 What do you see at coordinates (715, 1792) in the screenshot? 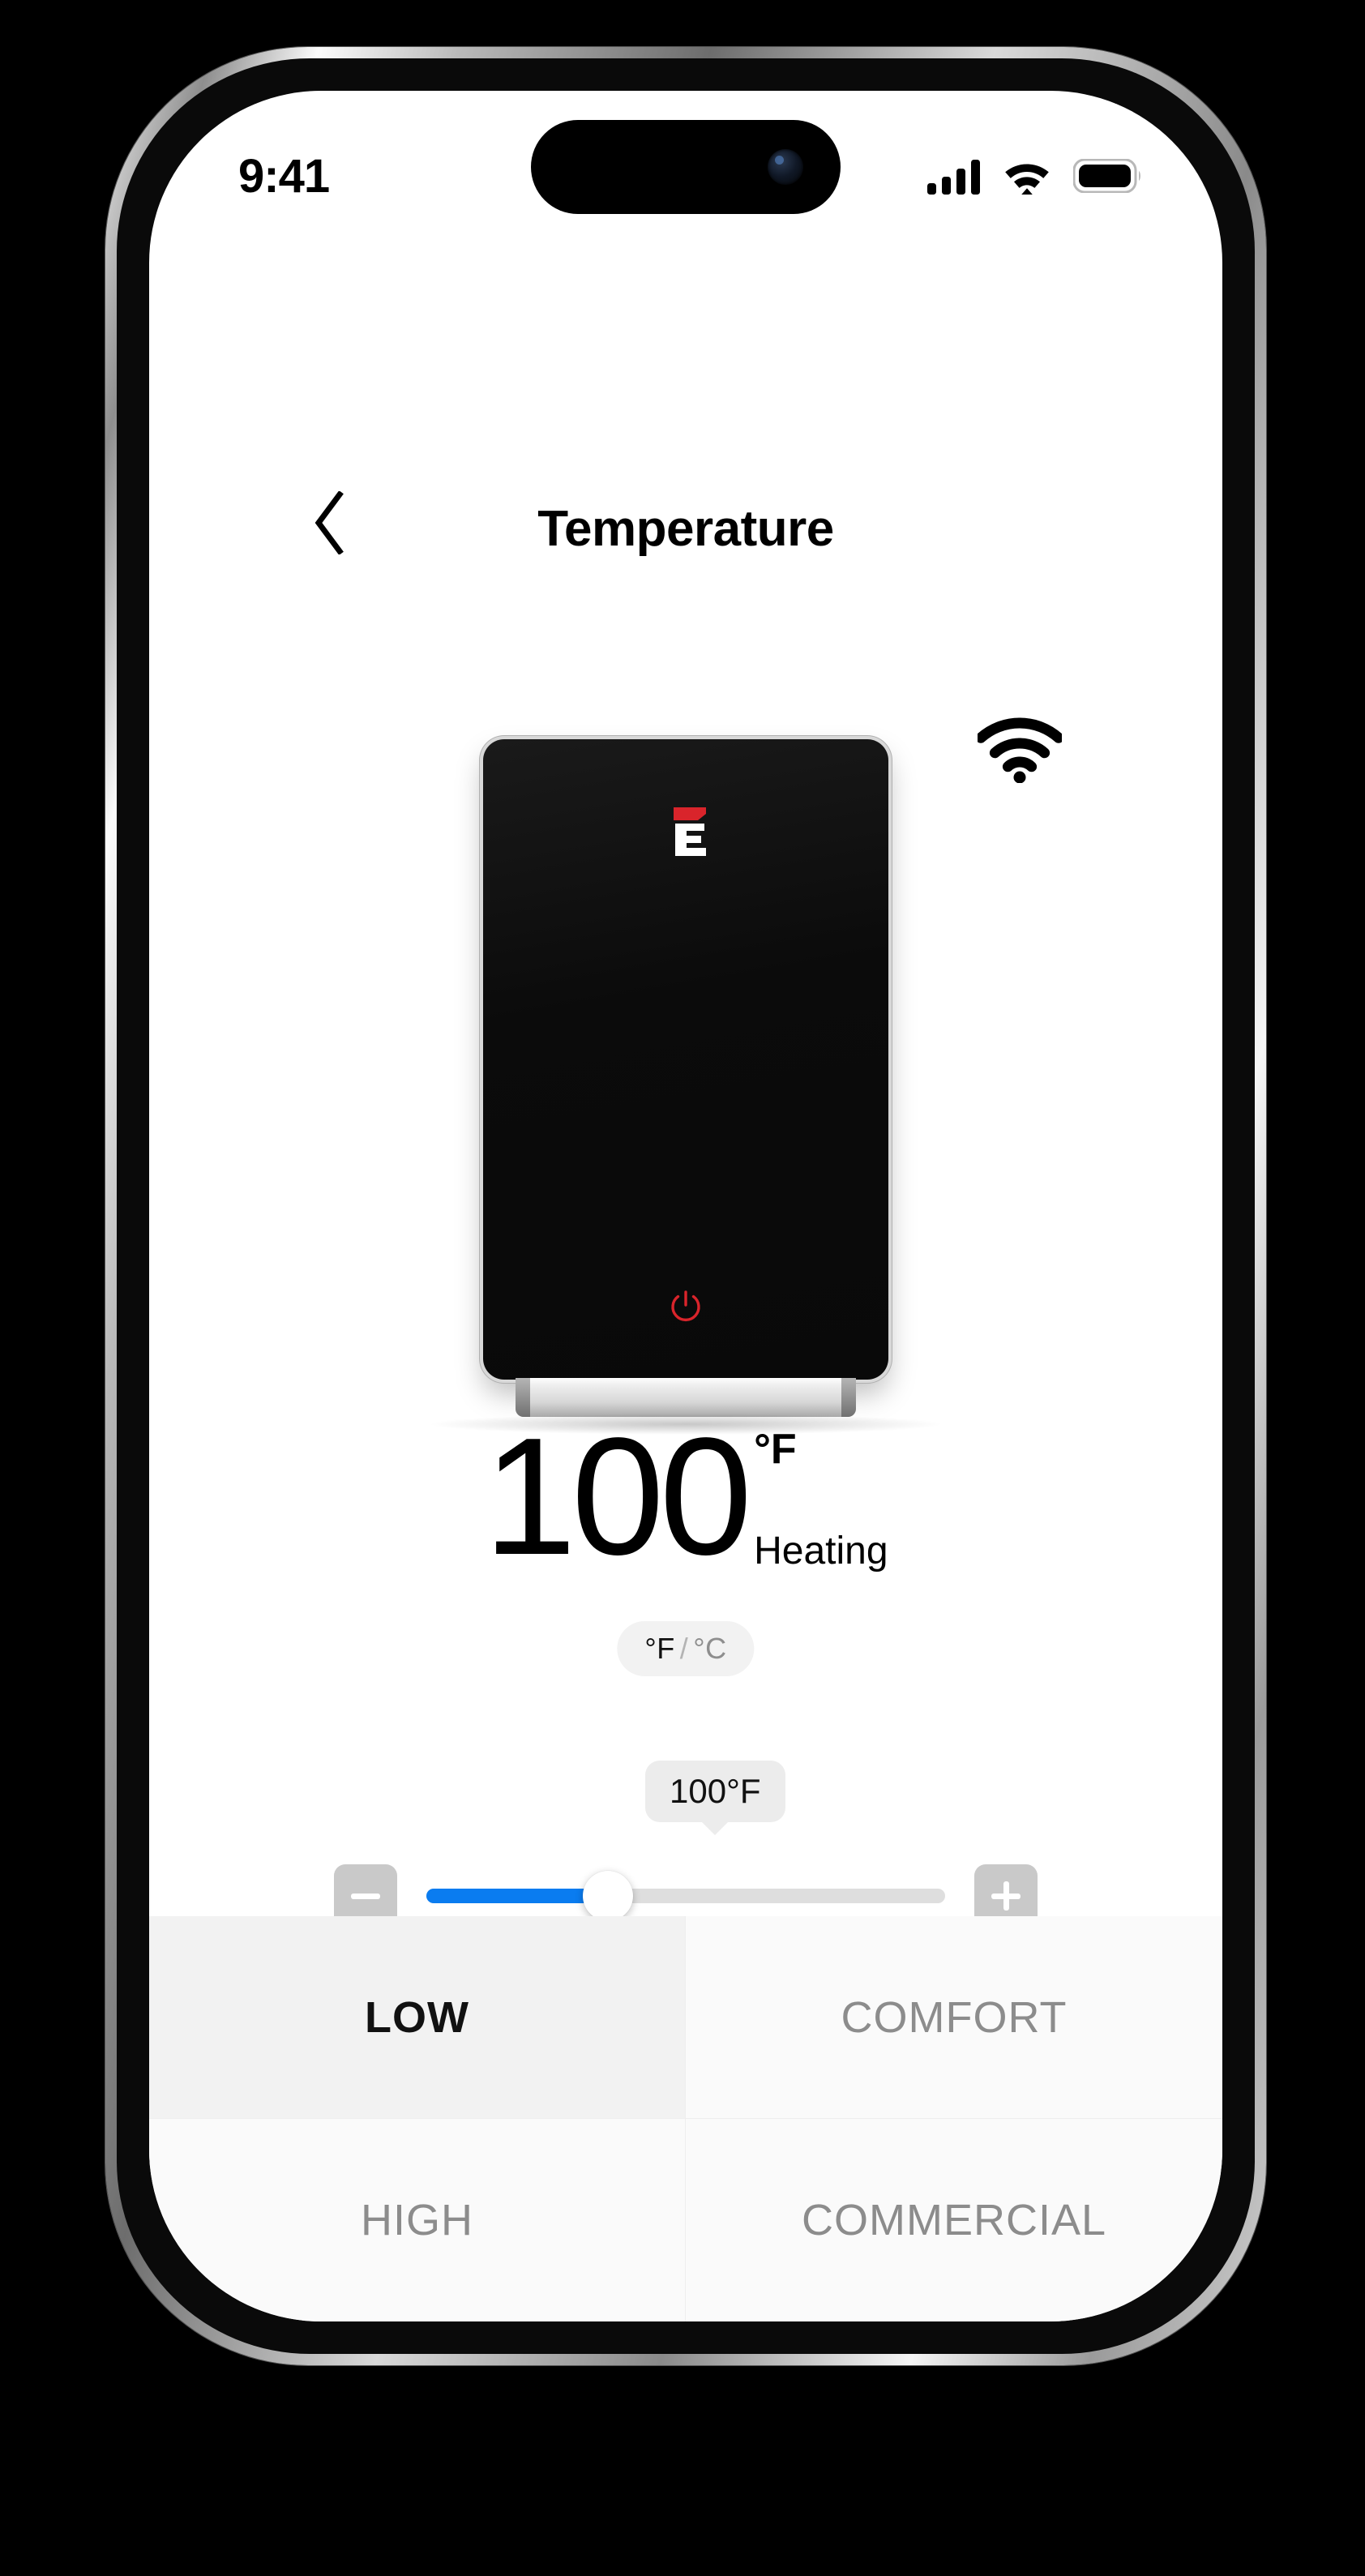
I see `slider-value-tooltip: 100°F` at bounding box center [715, 1792].